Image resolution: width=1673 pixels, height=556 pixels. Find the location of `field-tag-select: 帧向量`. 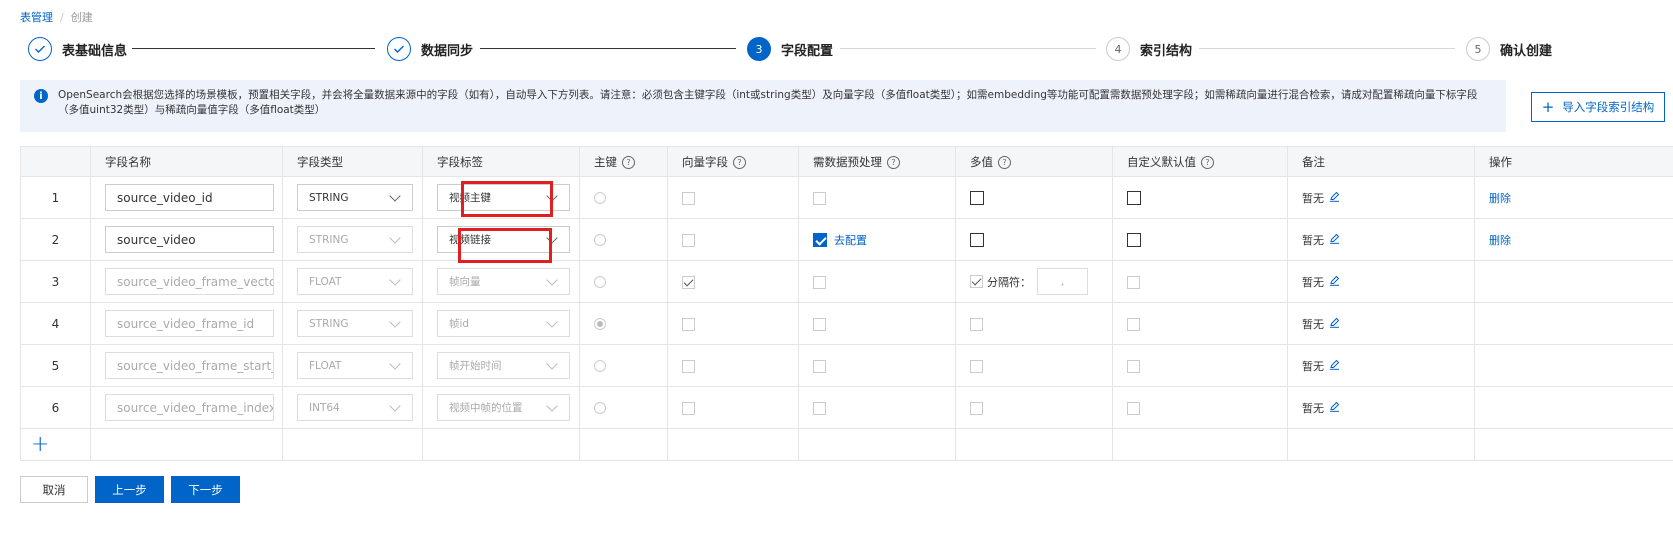

field-tag-select: 帧向量 is located at coordinates (503, 281).